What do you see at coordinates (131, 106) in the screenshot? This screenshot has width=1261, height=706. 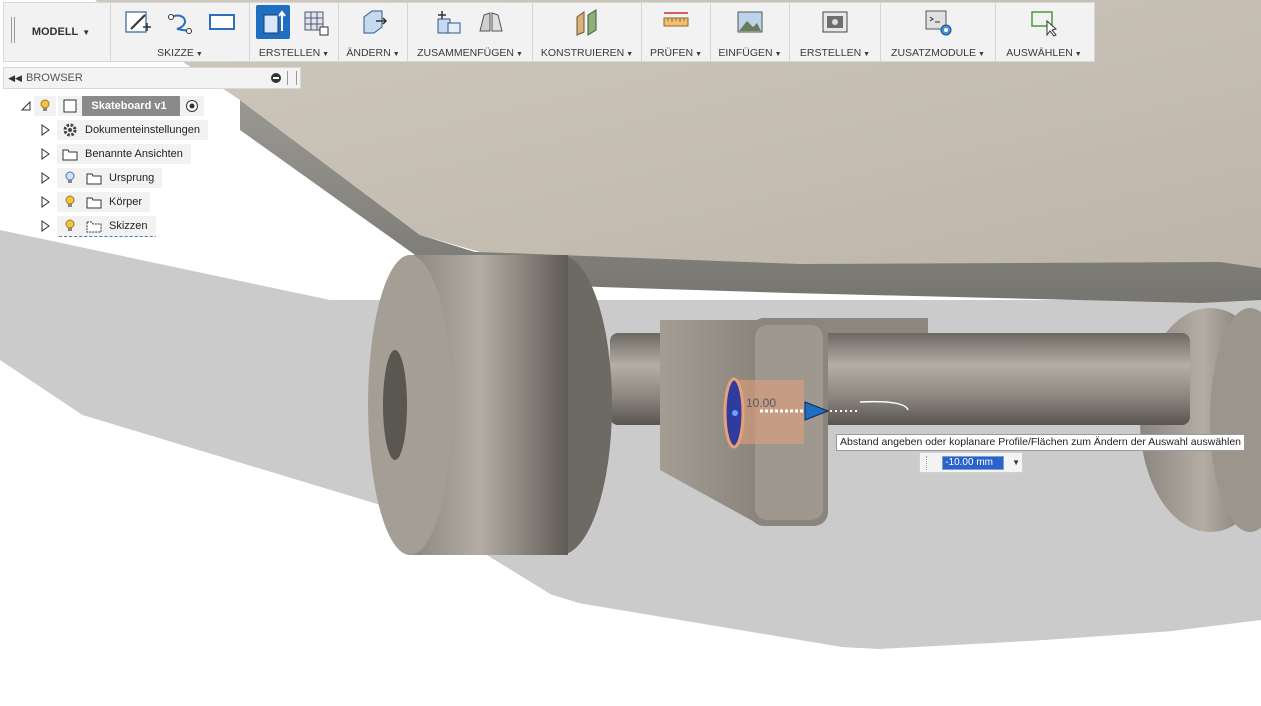 I see `browser-root-label: Skateboard v1` at bounding box center [131, 106].